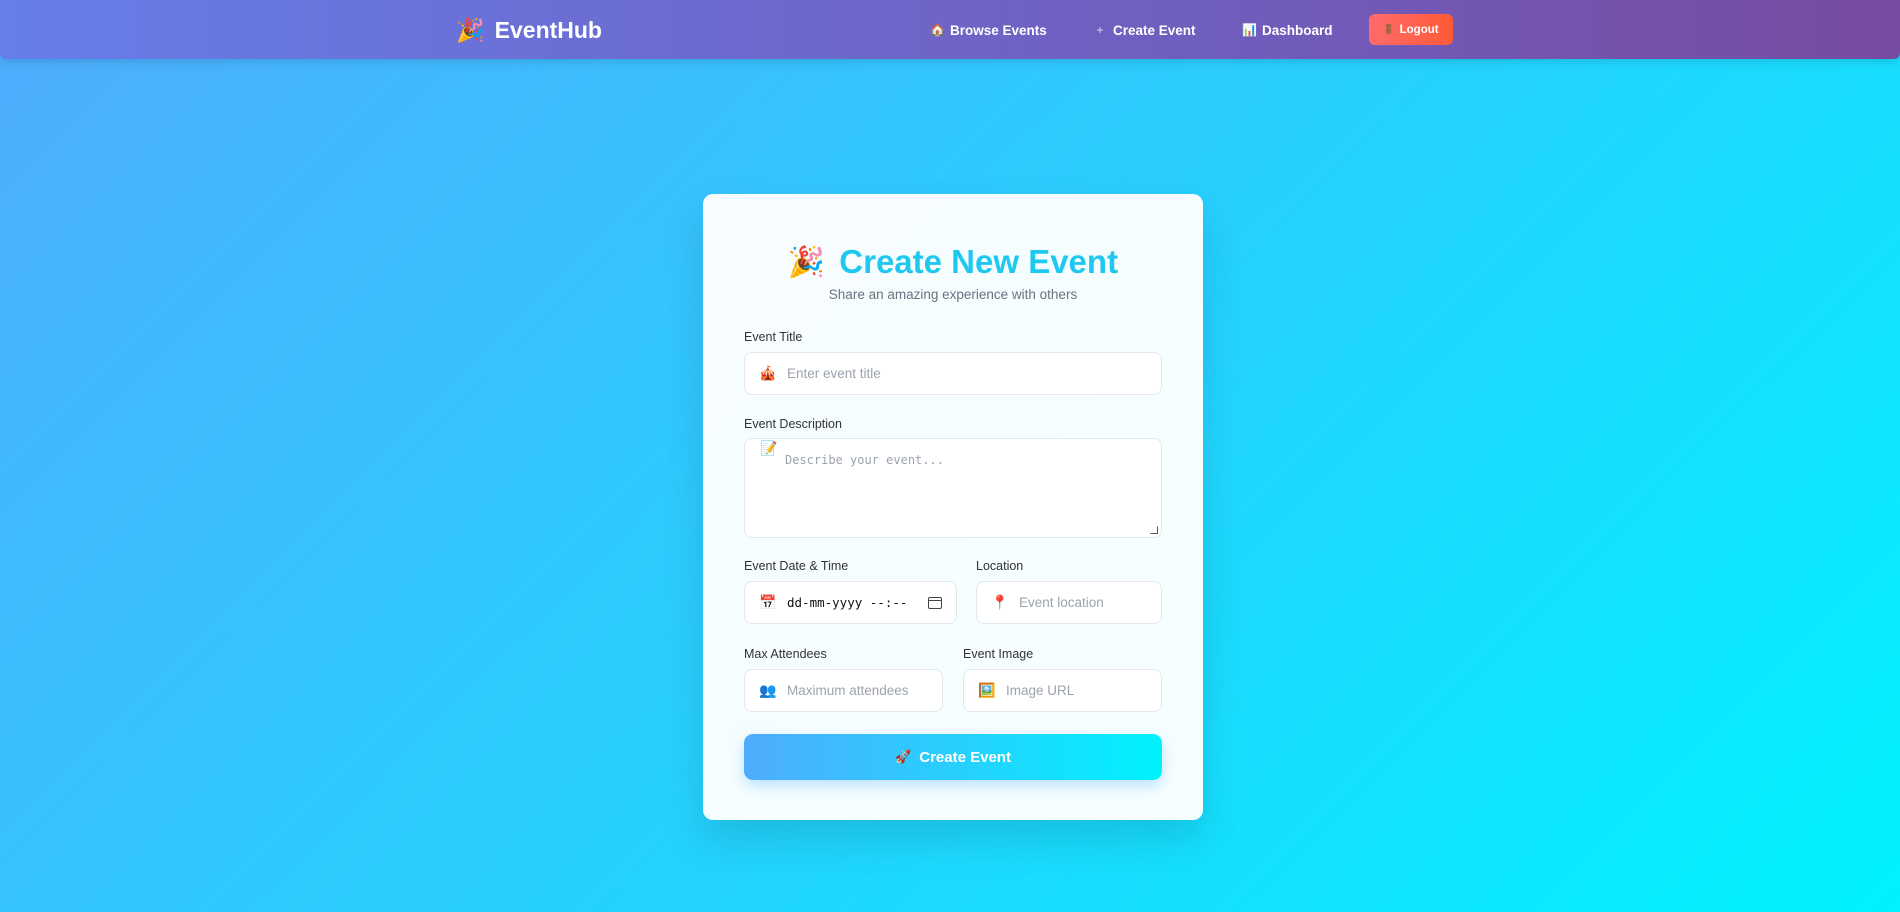  What do you see at coordinates (937, 30) in the screenshot?
I see `home-icon: 🏠` at bounding box center [937, 30].